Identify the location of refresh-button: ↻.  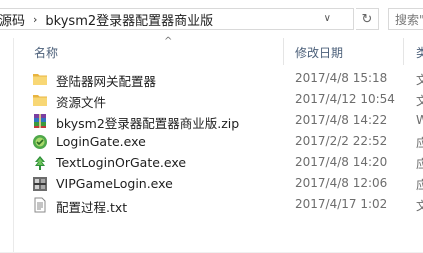
(367, 19).